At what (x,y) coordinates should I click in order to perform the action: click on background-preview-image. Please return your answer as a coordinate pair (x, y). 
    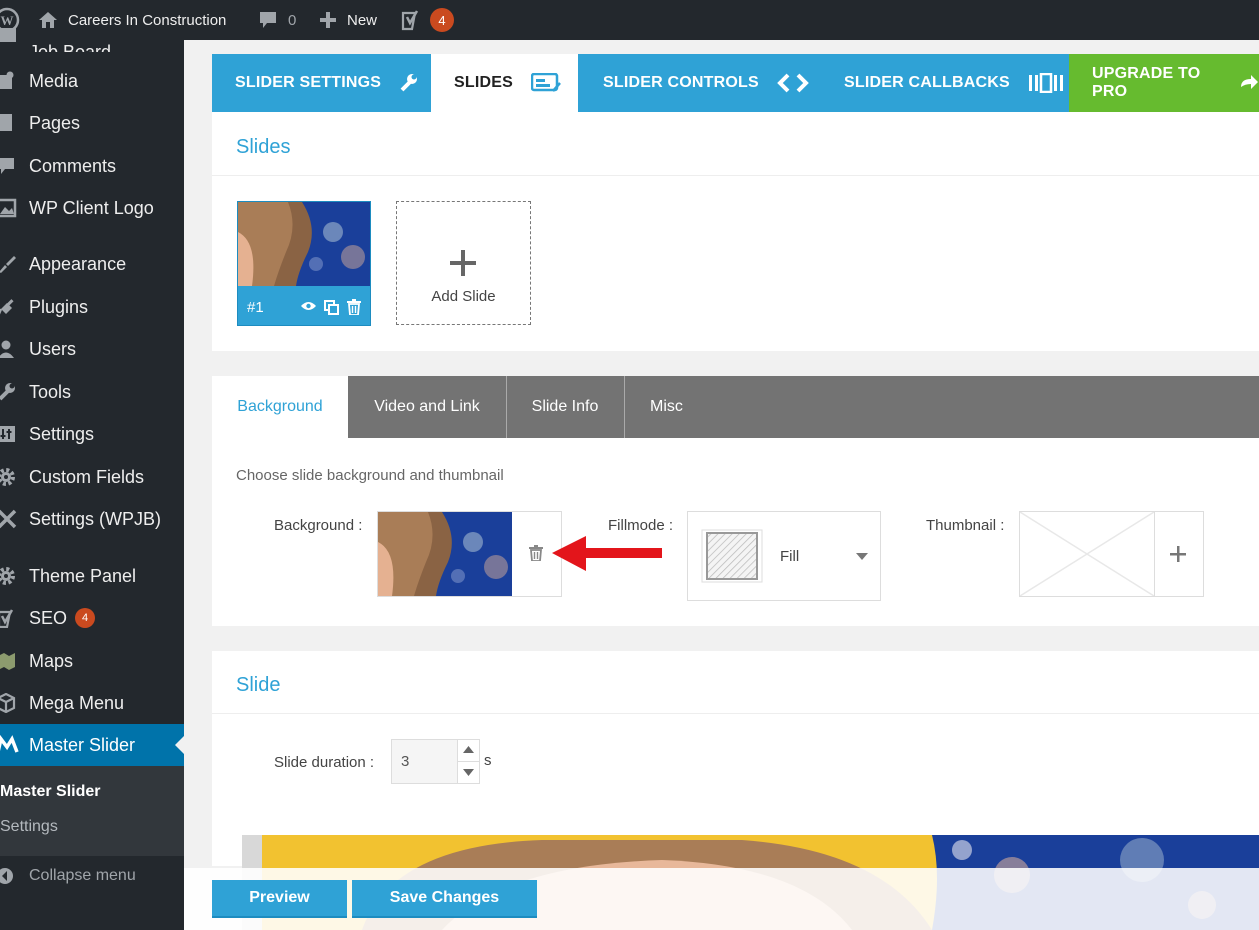
    Looking at the image, I should click on (445, 554).